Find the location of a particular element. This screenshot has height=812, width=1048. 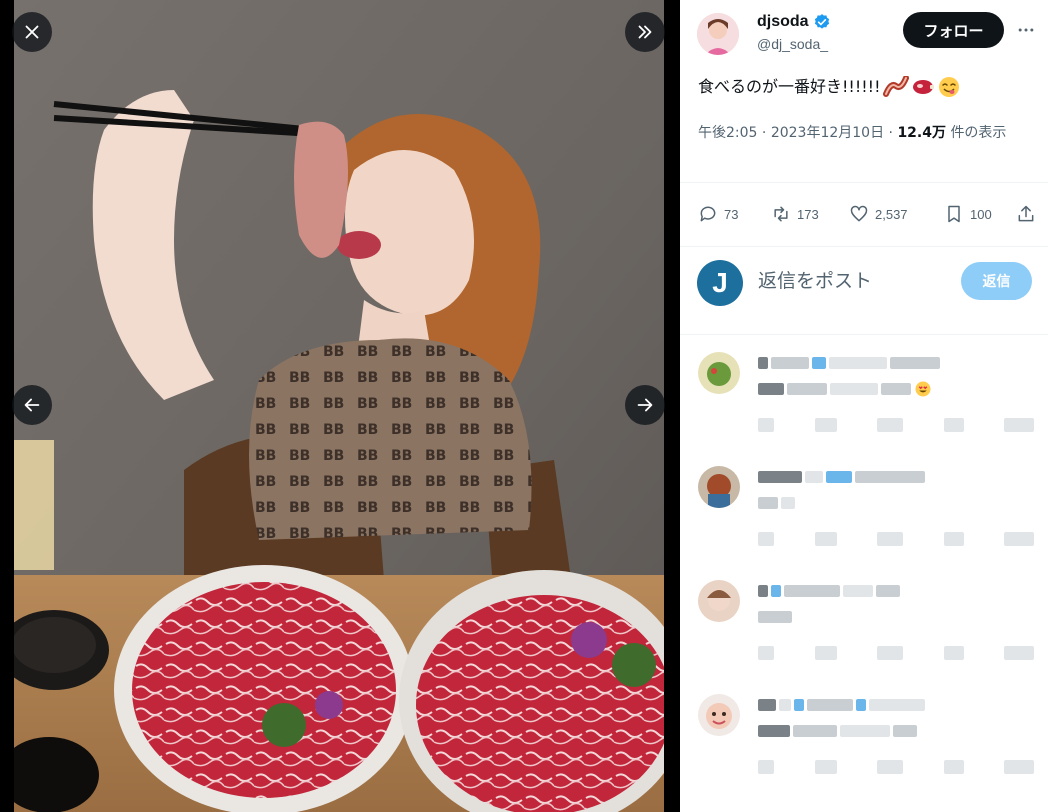

tweet-meta: 午後2:05 · 2023年12月10日 · 12.4万 件の表示 is located at coordinates (863, 133).